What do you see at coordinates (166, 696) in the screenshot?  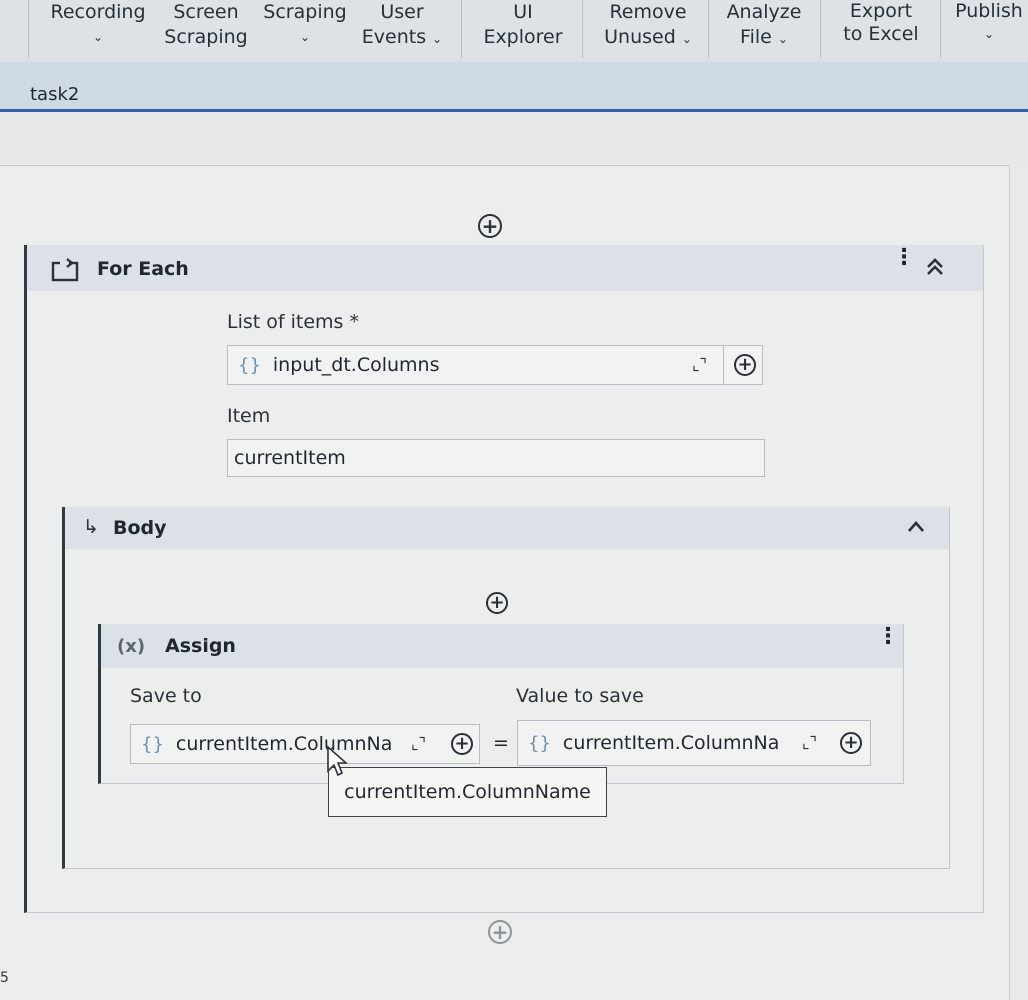 I see `save-to-label: Save to` at bounding box center [166, 696].